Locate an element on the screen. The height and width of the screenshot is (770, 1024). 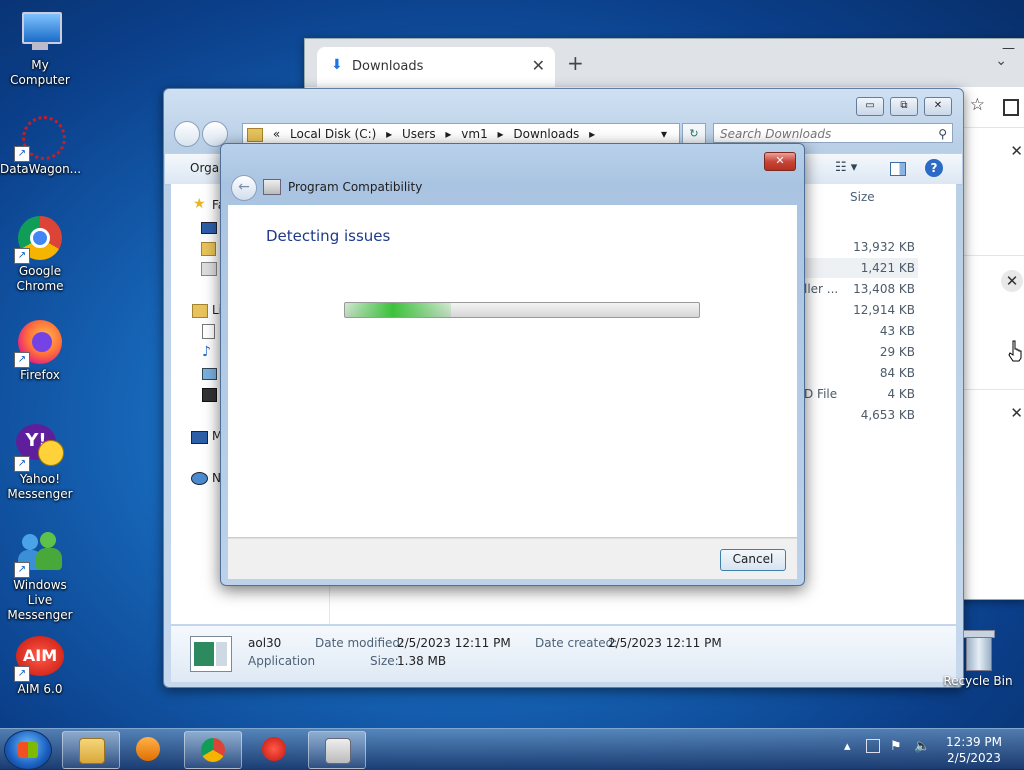
network-tray-icon is located at coordinates (873, 746).